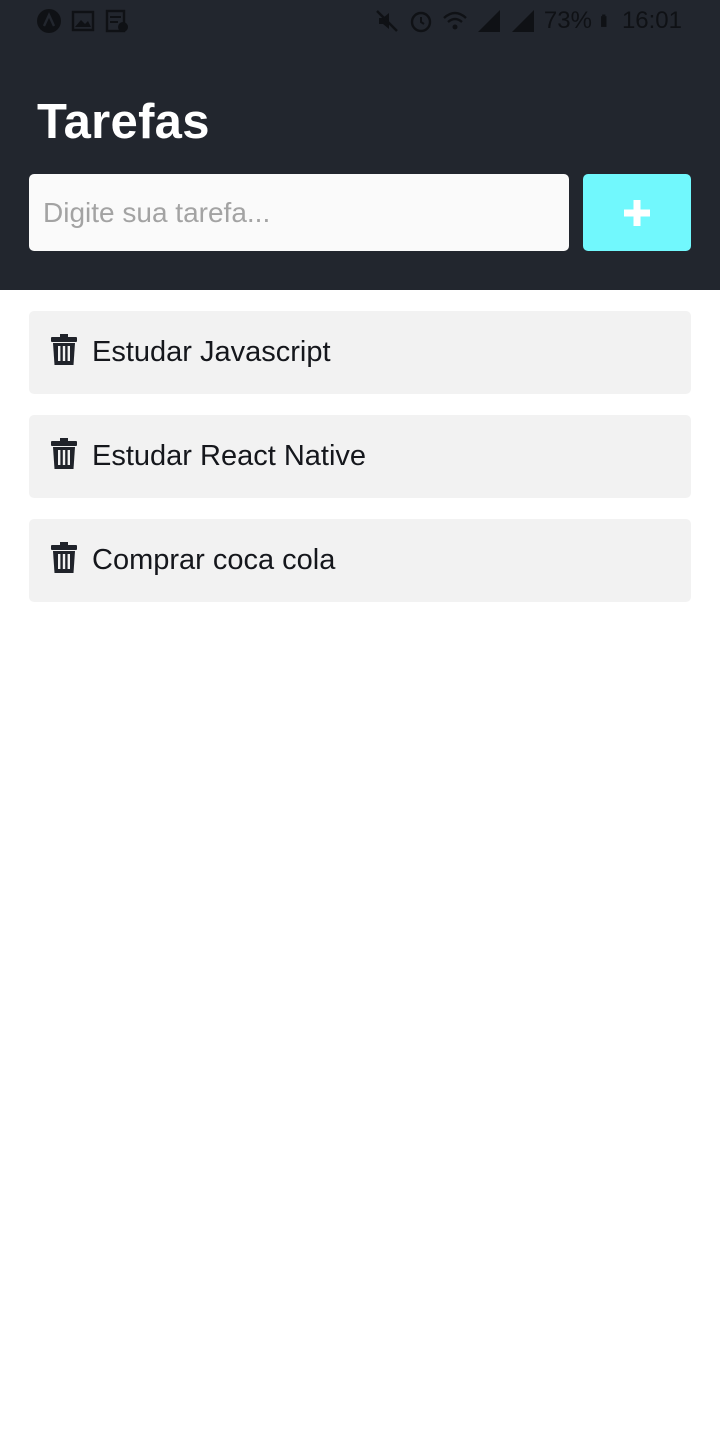 This screenshot has width=720, height=1440. I want to click on plus-icon, so click(637, 212).